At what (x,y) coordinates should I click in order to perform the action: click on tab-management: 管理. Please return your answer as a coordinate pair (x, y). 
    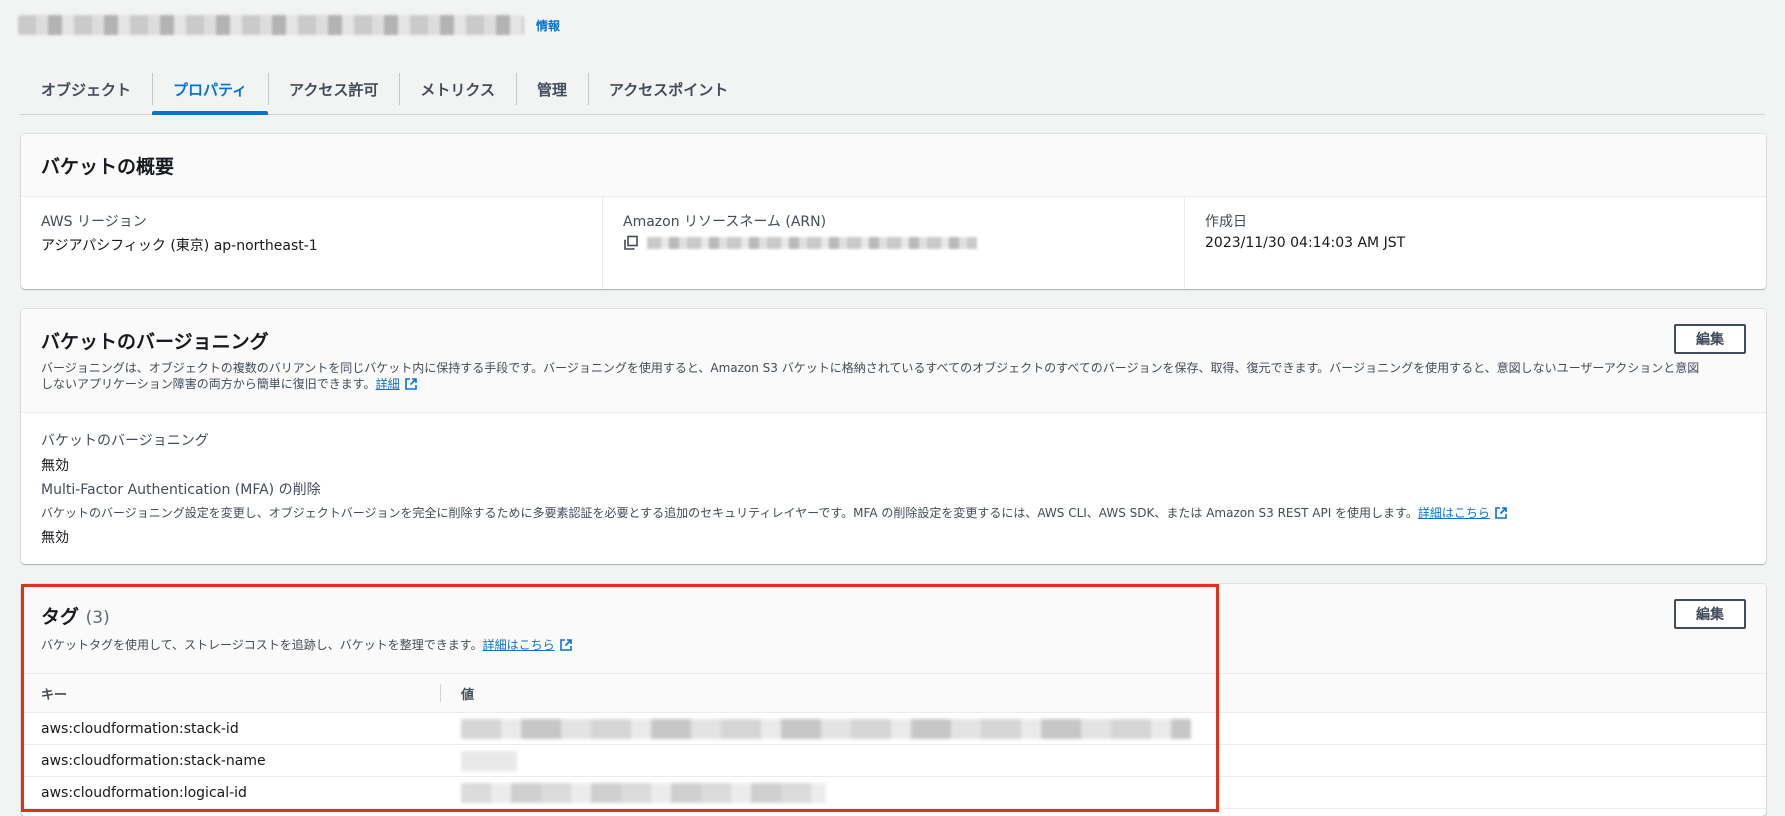
    Looking at the image, I should click on (551, 89).